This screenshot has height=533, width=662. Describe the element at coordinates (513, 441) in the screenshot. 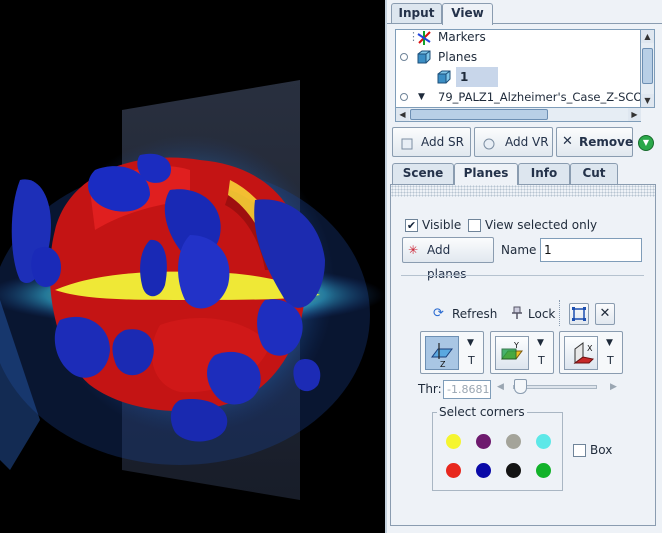

I see `corner-dot-gray` at that location.